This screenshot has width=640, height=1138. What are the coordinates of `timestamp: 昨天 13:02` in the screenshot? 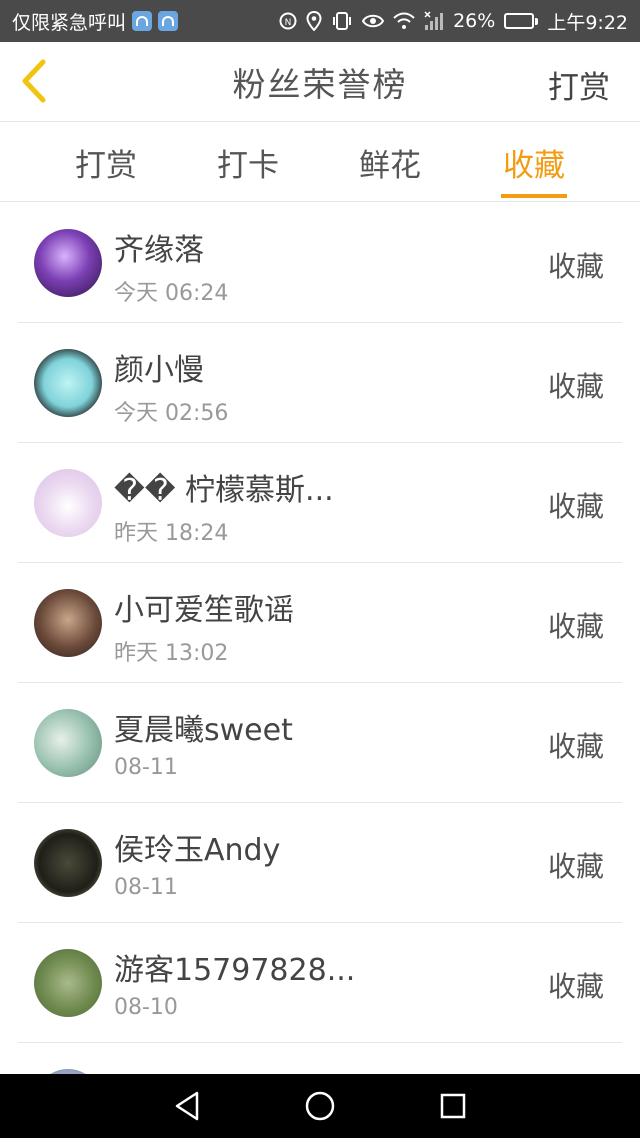 It's located at (171, 653).